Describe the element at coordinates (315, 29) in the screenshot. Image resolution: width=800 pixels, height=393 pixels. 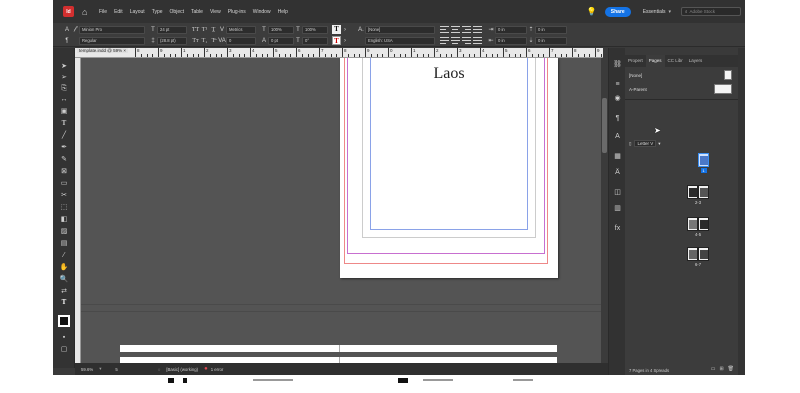
I see `v-scale-field: 100%` at that location.